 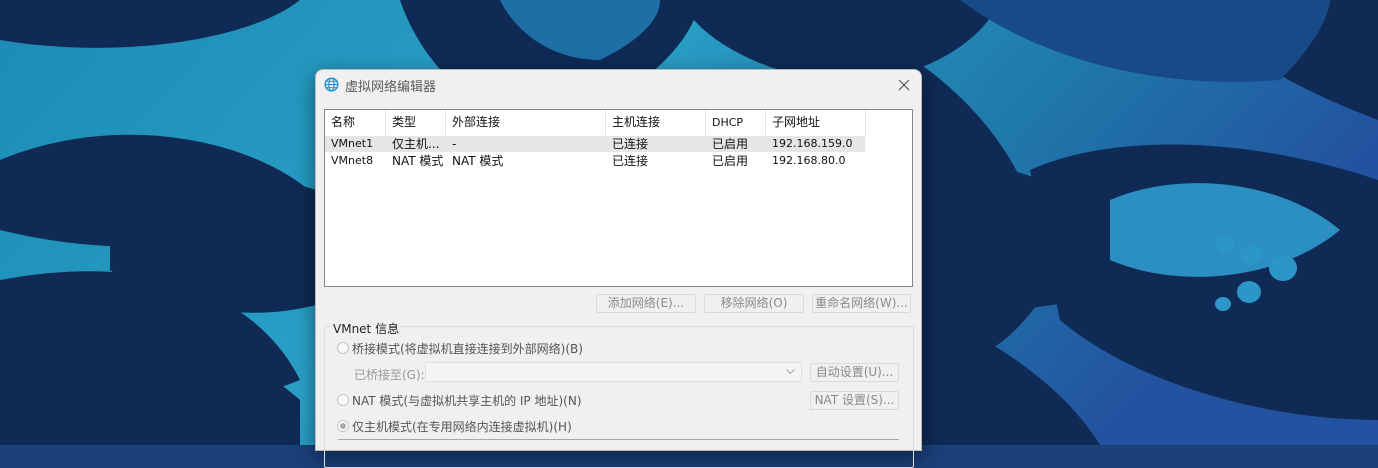 I want to click on nat-mode-label: NAT 模式(与虚拟机共享主机的 IP 地址)(N), so click(x=467, y=400).